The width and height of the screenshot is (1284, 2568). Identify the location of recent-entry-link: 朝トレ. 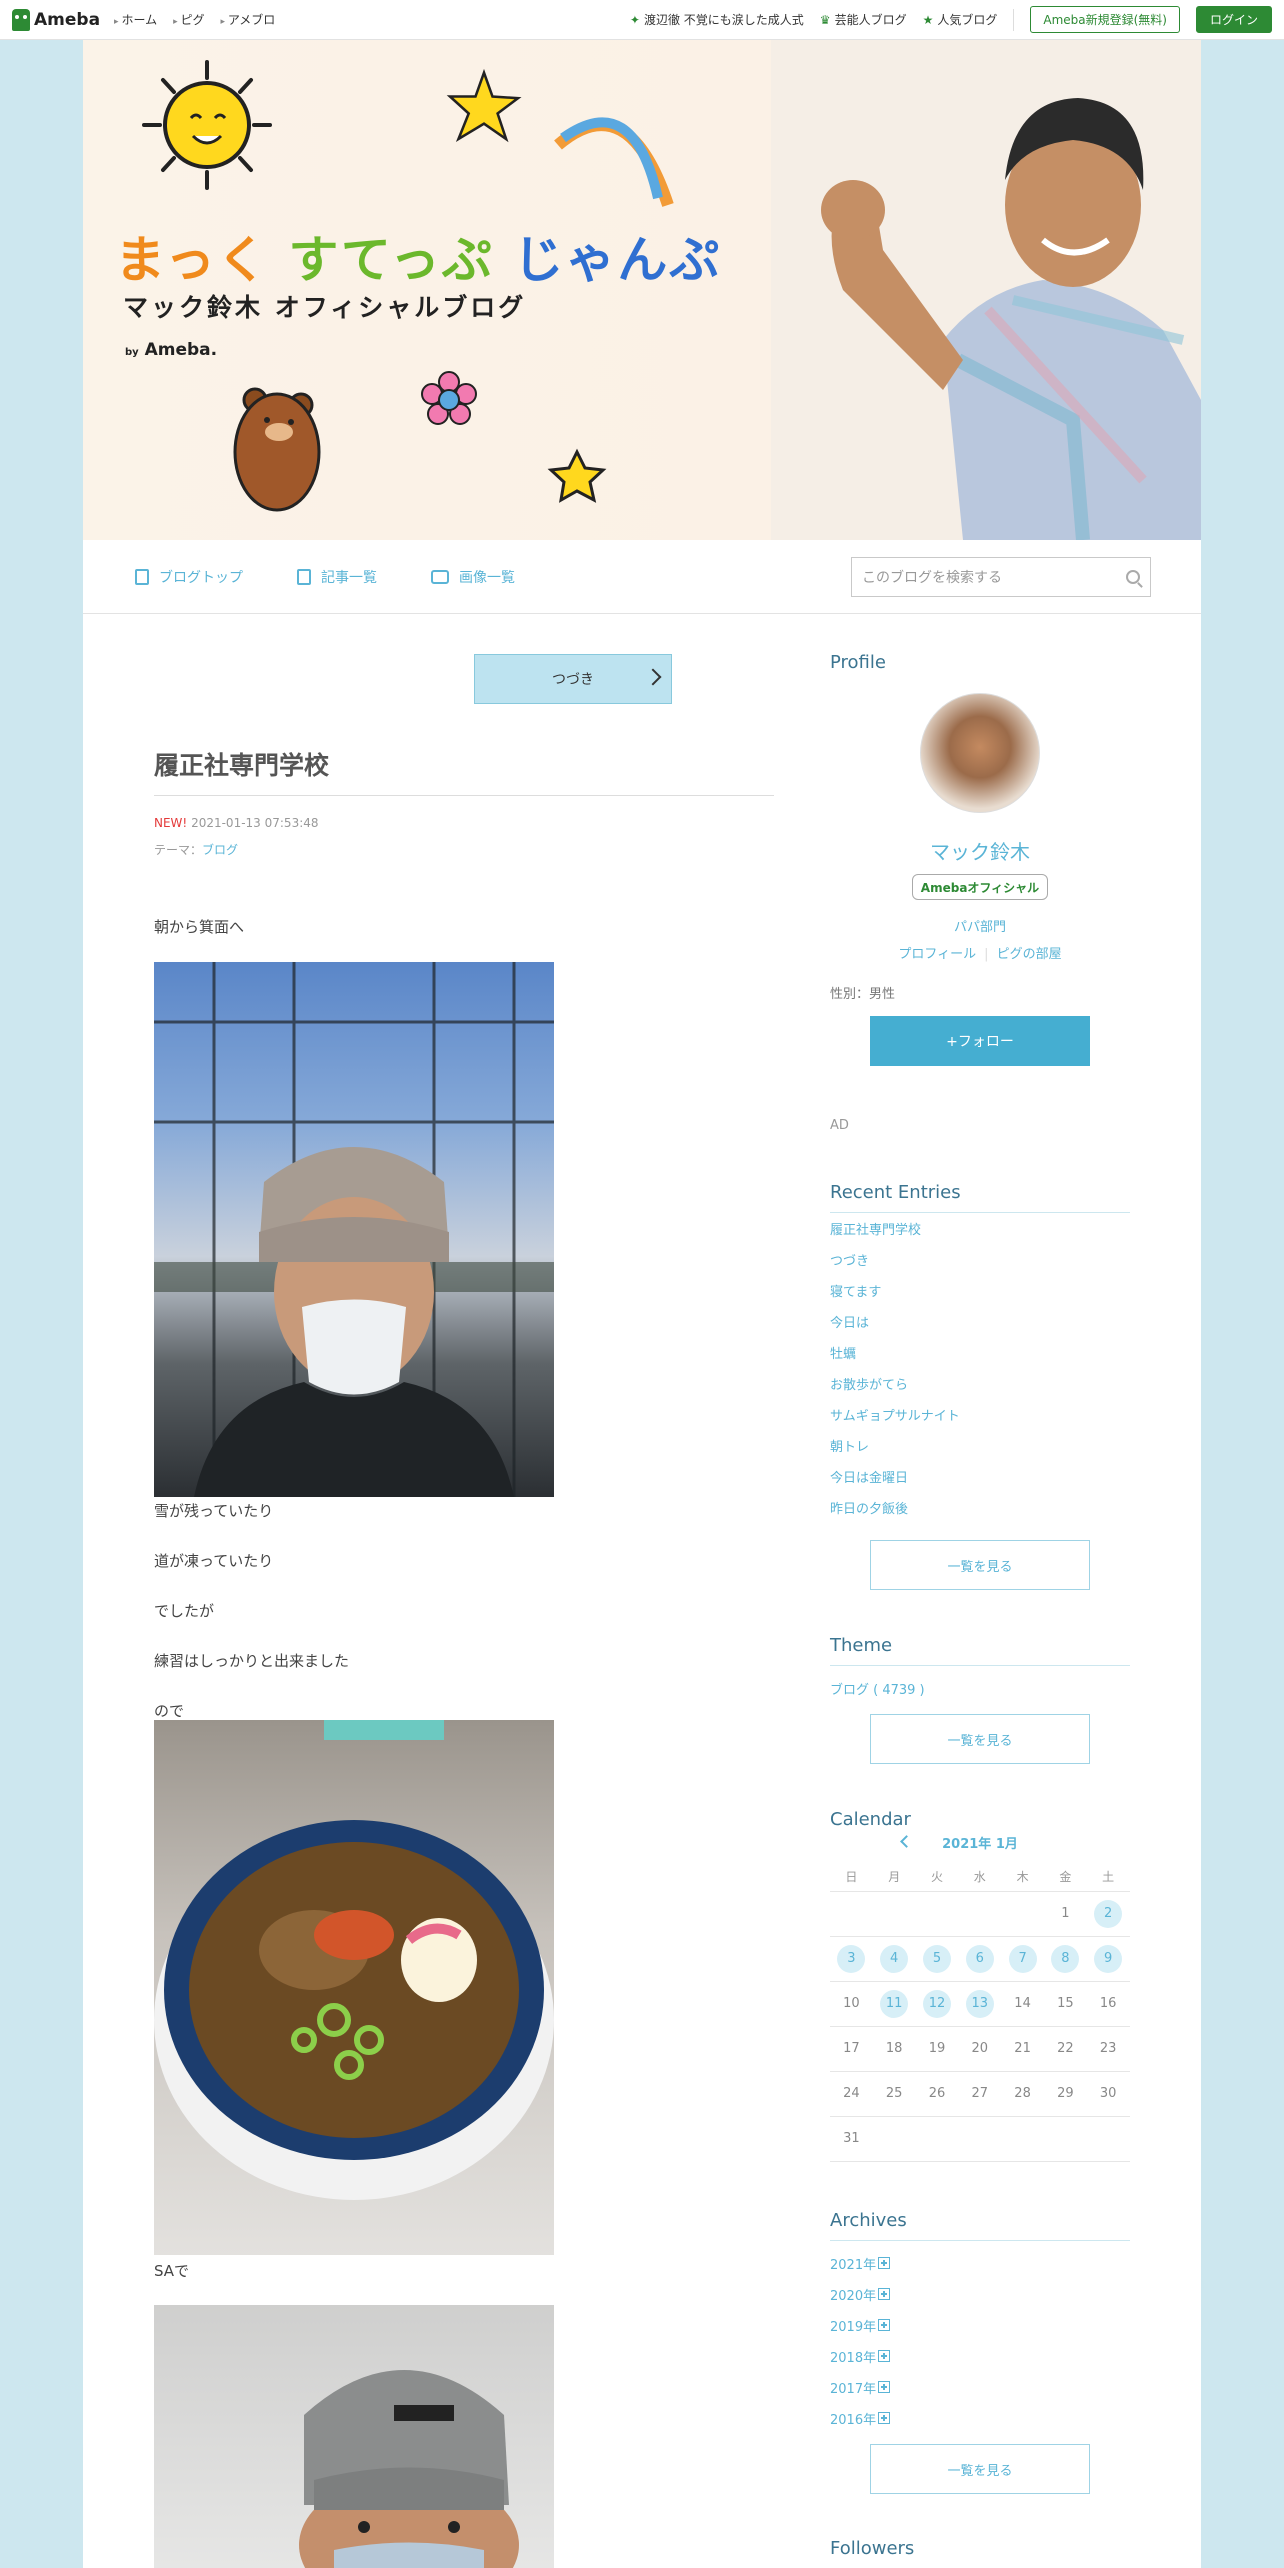
(895, 1454).